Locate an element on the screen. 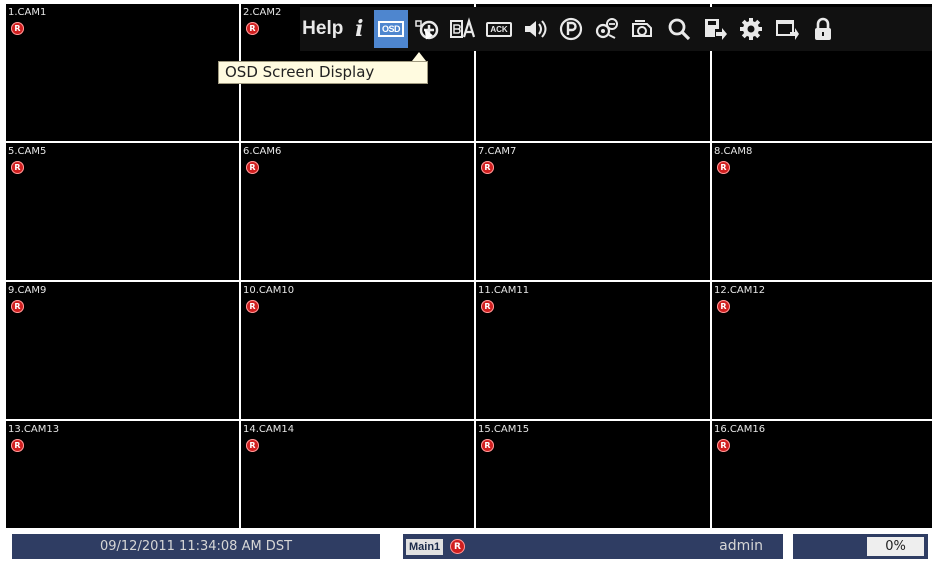  info-icon: i is located at coordinates (359, 29).